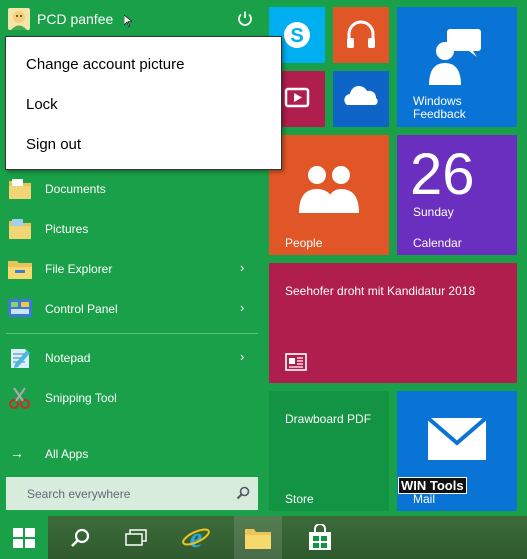  I want to click on tile-store: Drawboard PDF Store, so click(329, 451).